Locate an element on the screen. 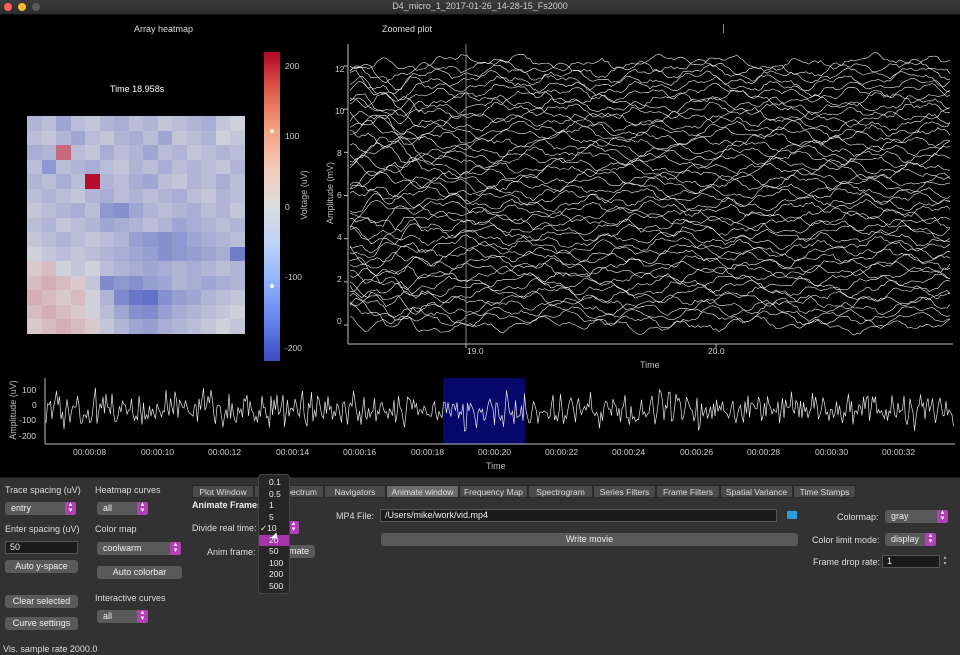 This screenshot has height=655, width=960. navigator-x-tick: 00:00:28 is located at coordinates (764, 452).